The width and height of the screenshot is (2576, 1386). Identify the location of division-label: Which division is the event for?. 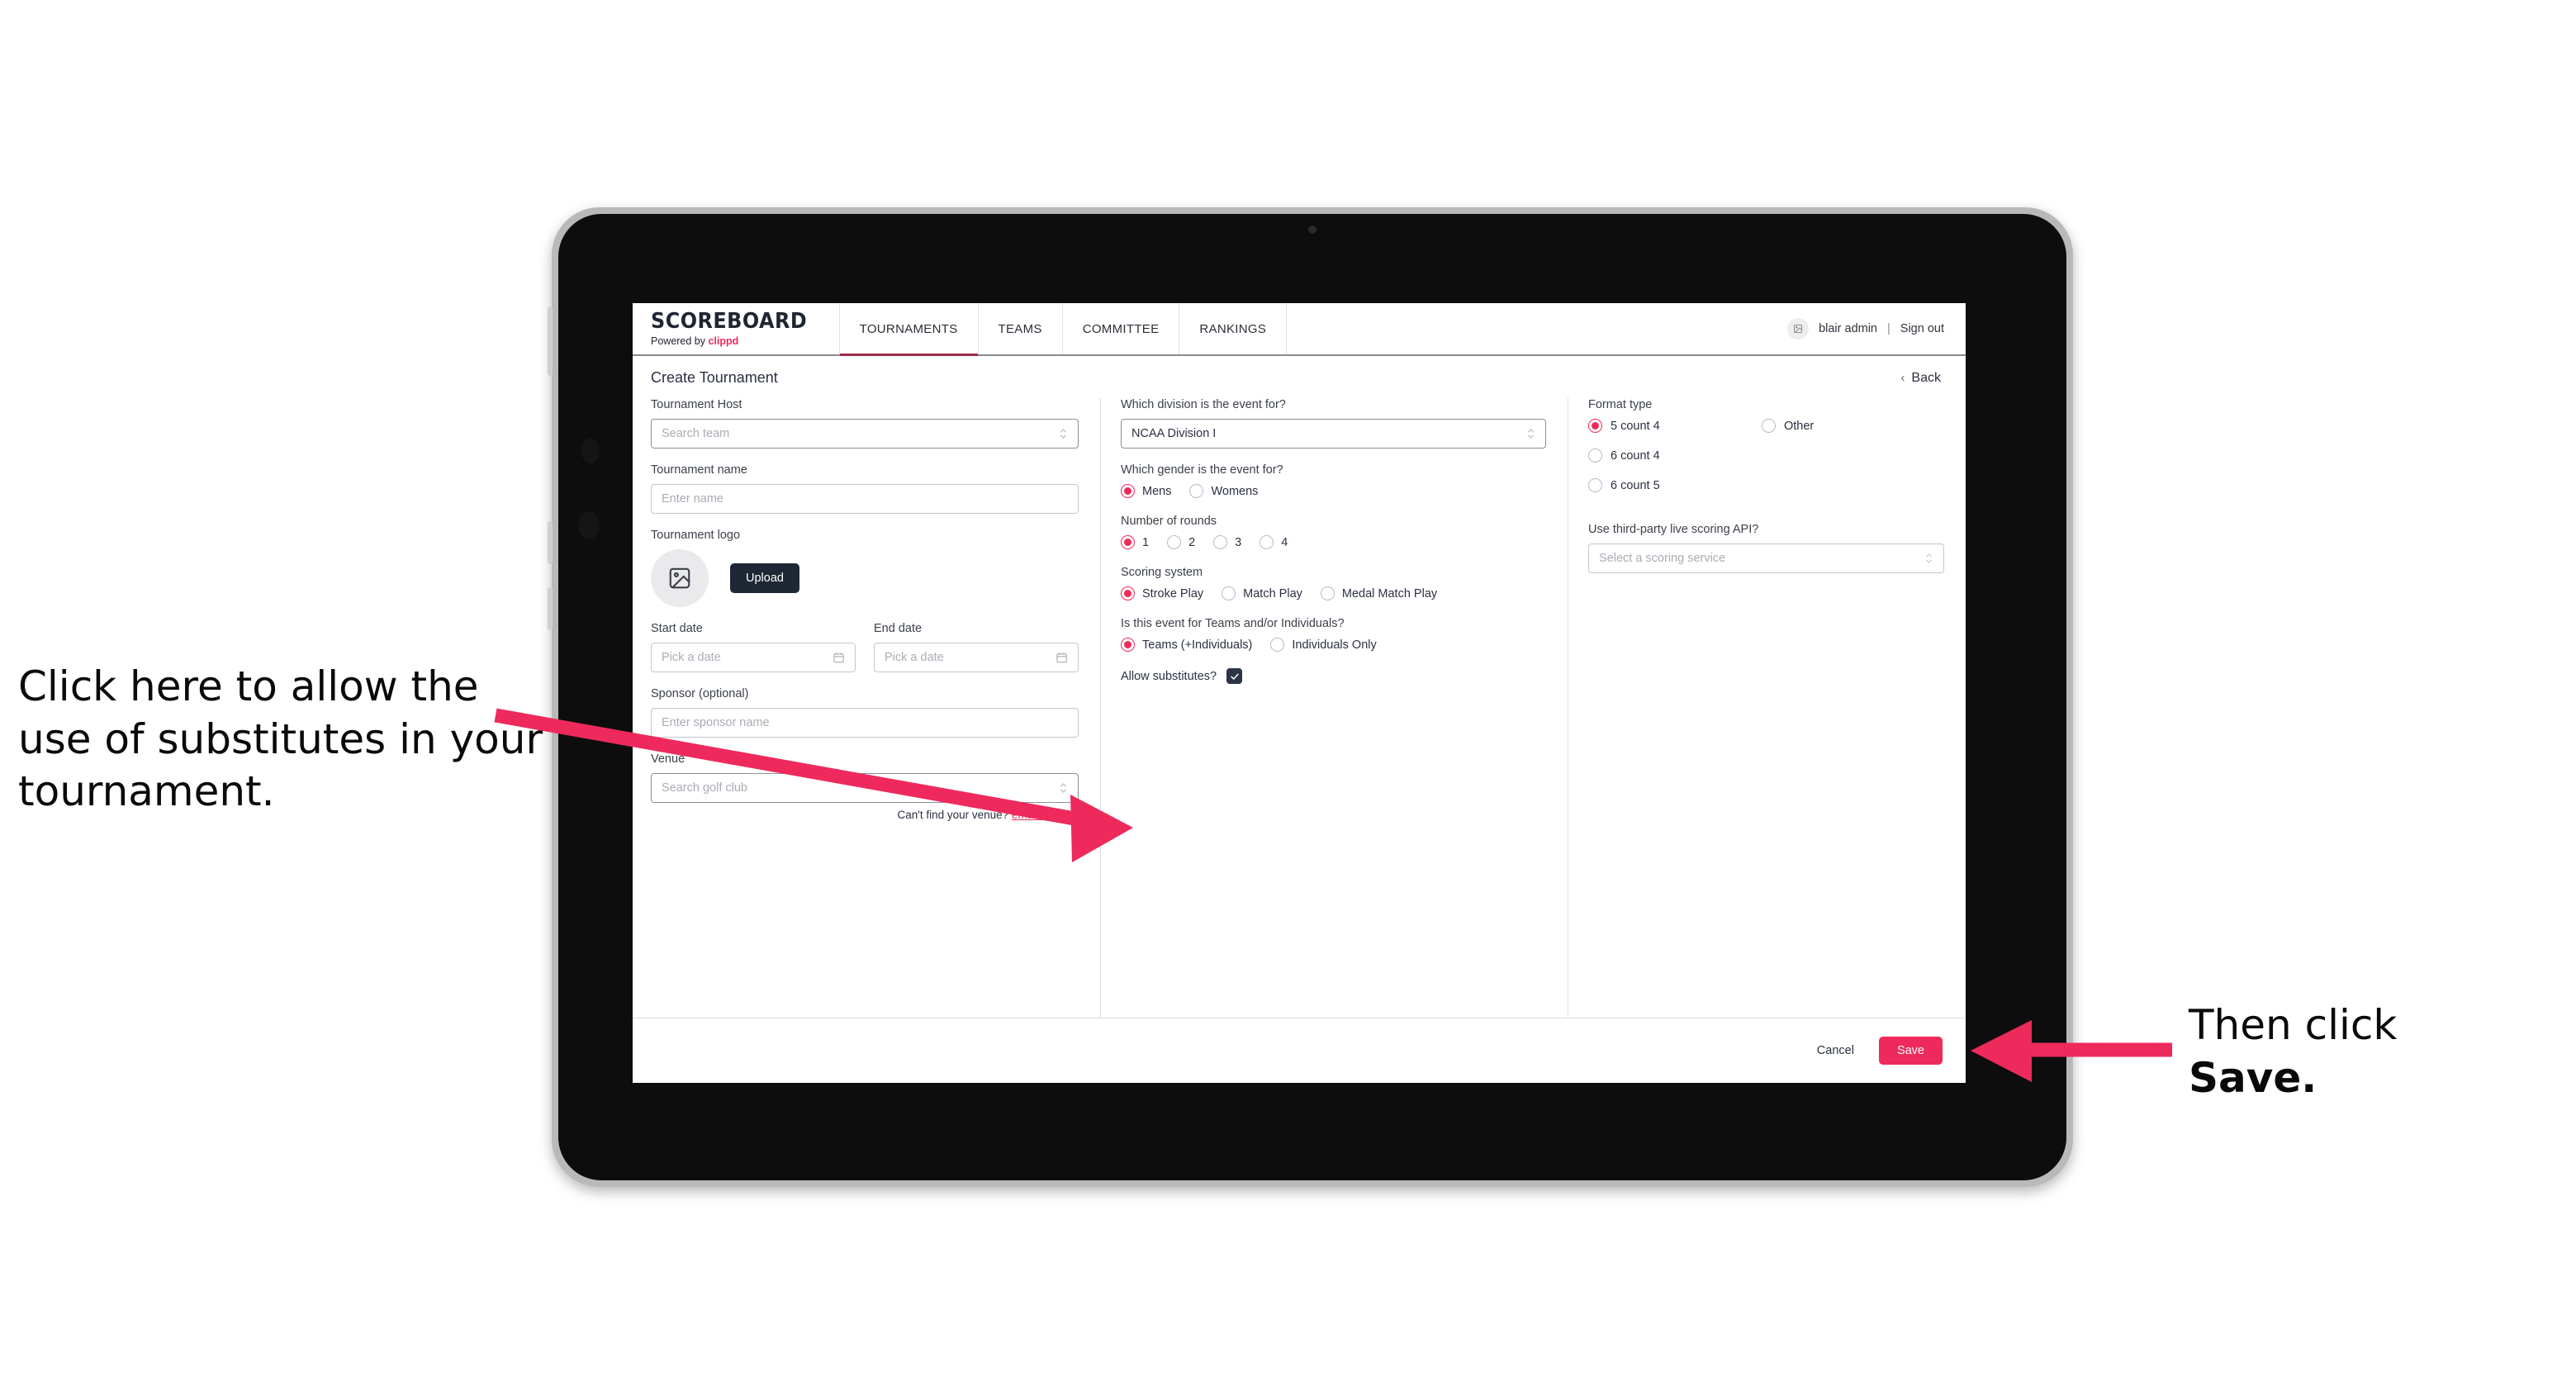
(1203, 404).